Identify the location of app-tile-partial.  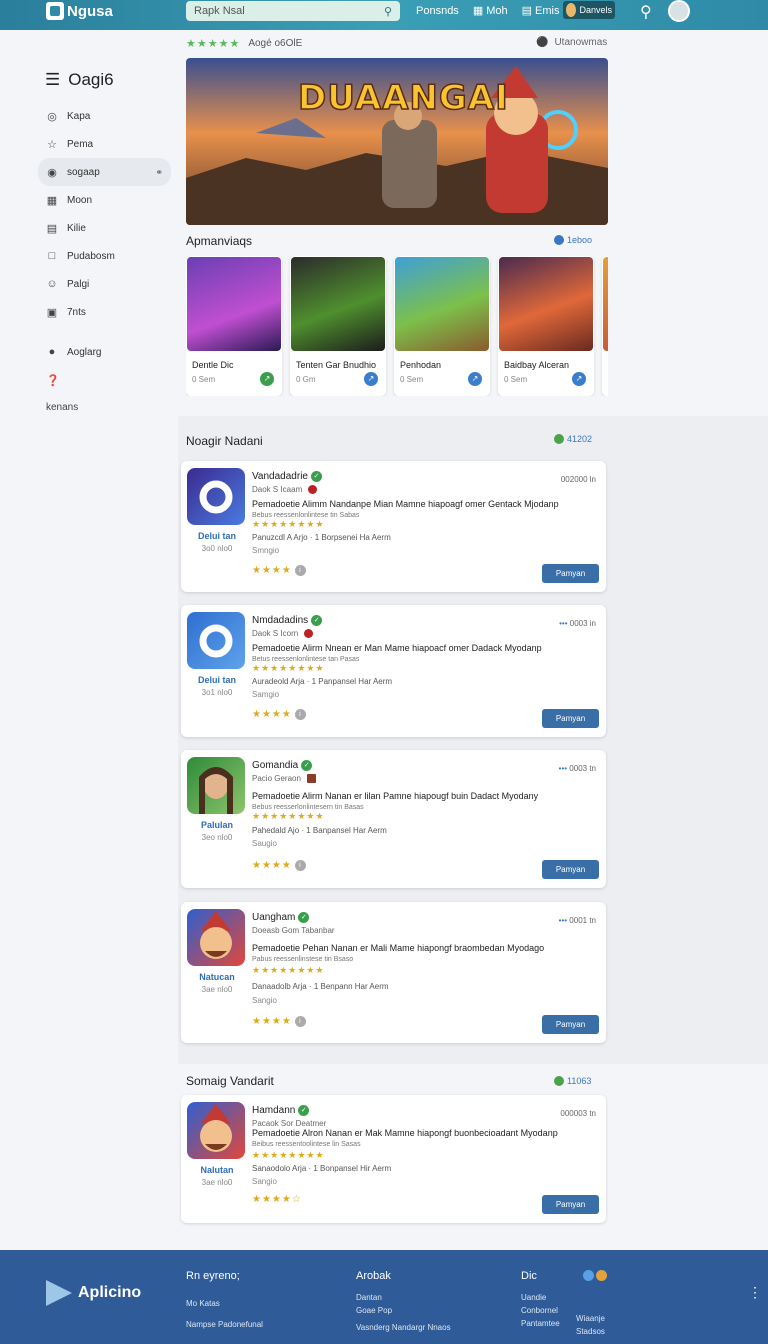
(605, 326).